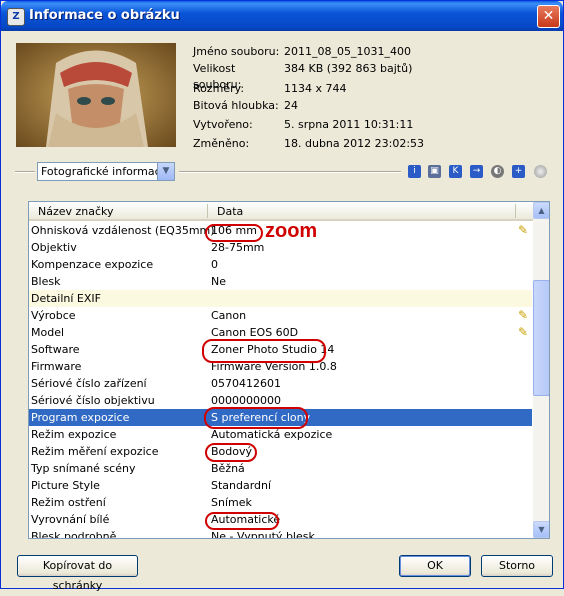  I want to click on gps-icon: ◐, so click(497, 171).